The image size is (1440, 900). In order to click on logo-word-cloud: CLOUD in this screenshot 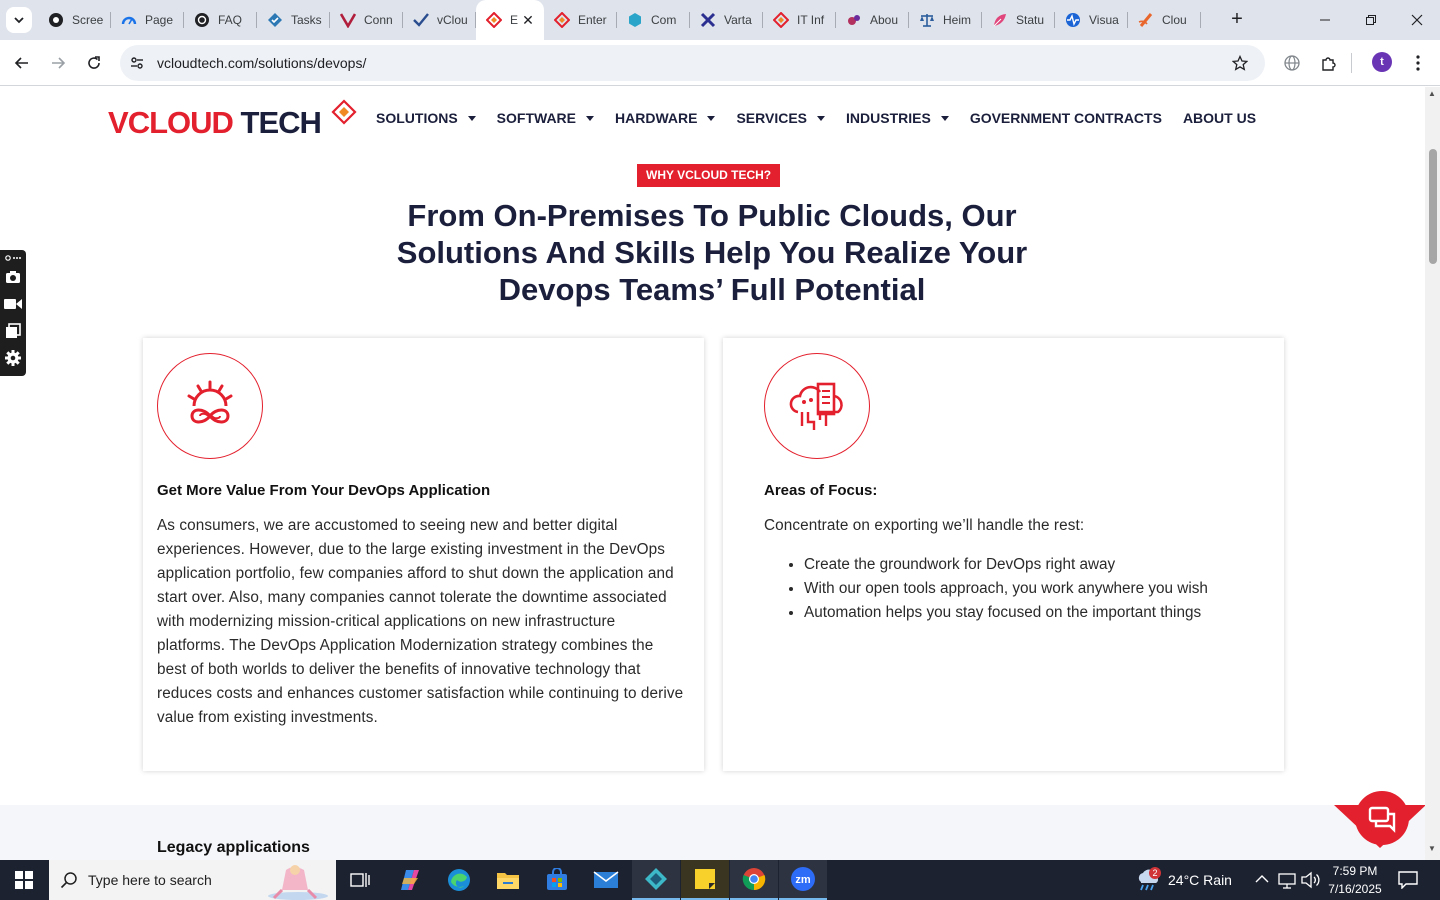, I will do `click(184, 122)`.